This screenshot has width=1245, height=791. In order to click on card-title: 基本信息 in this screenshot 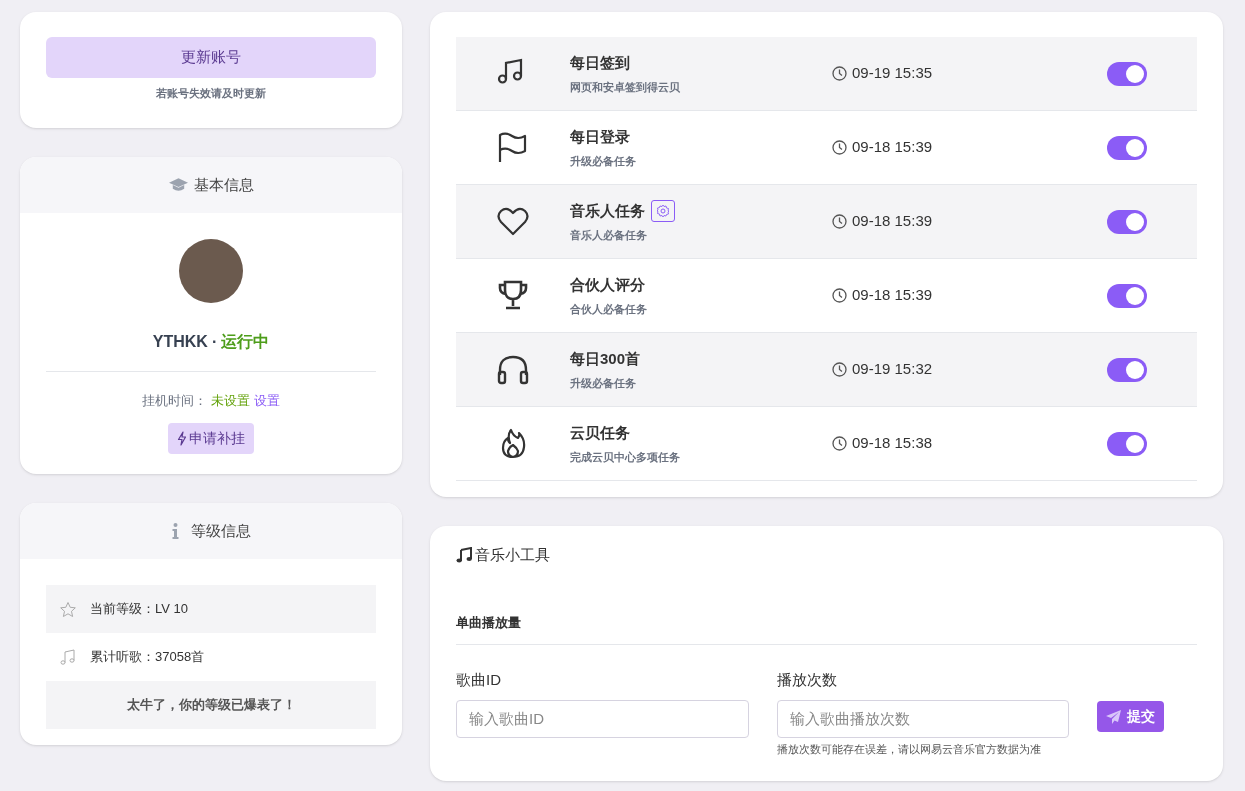, I will do `click(223, 184)`.